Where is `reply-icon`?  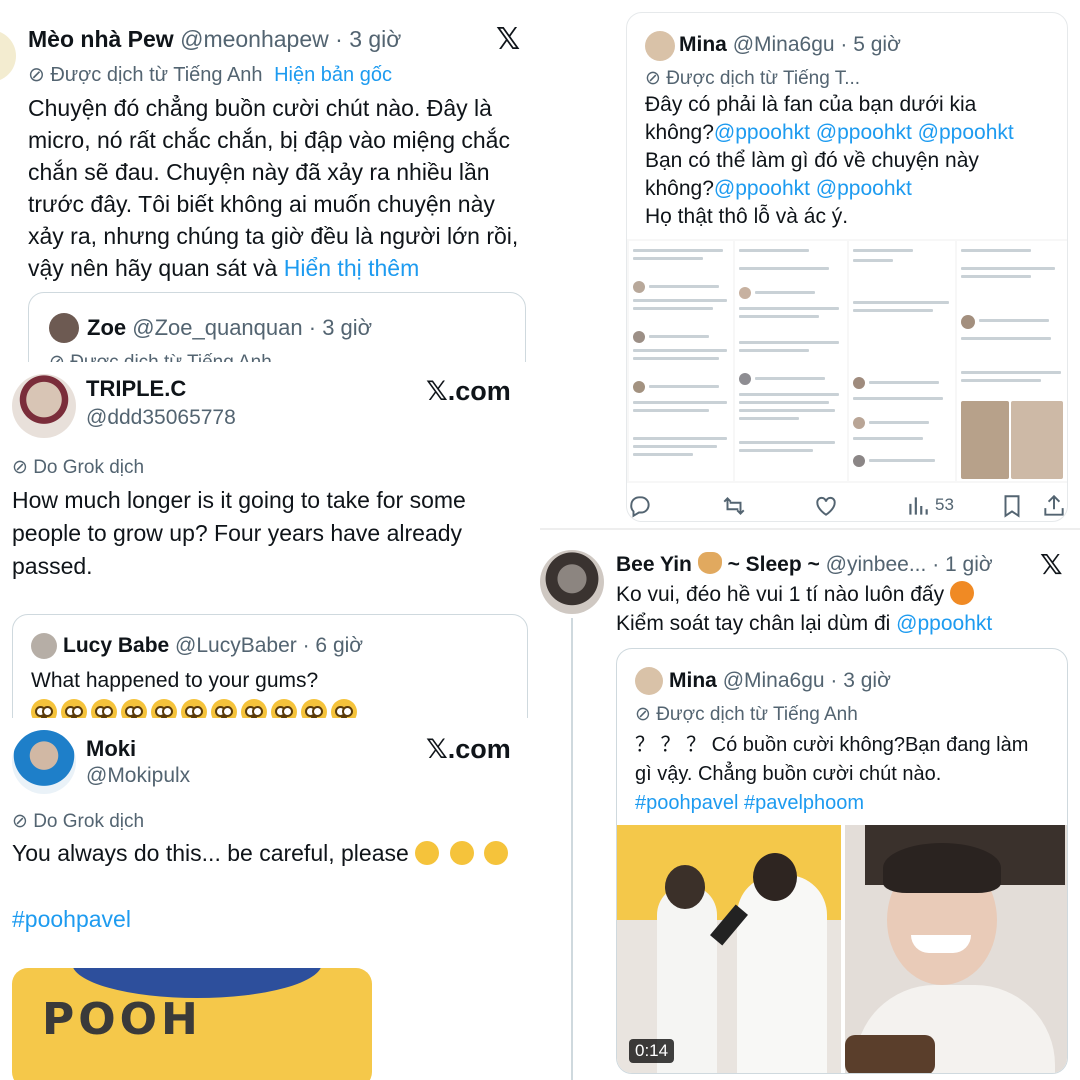 reply-icon is located at coordinates (640, 506).